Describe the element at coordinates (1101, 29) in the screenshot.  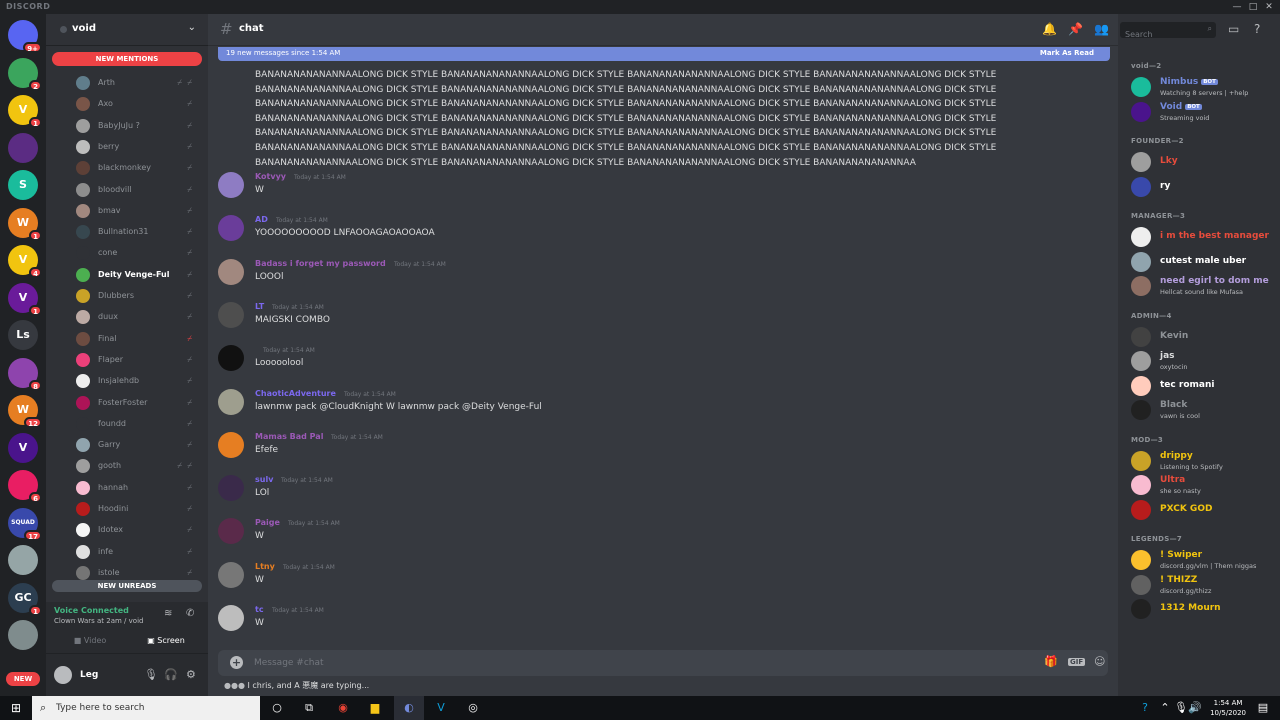
I see `members-icon: 👥` at that location.